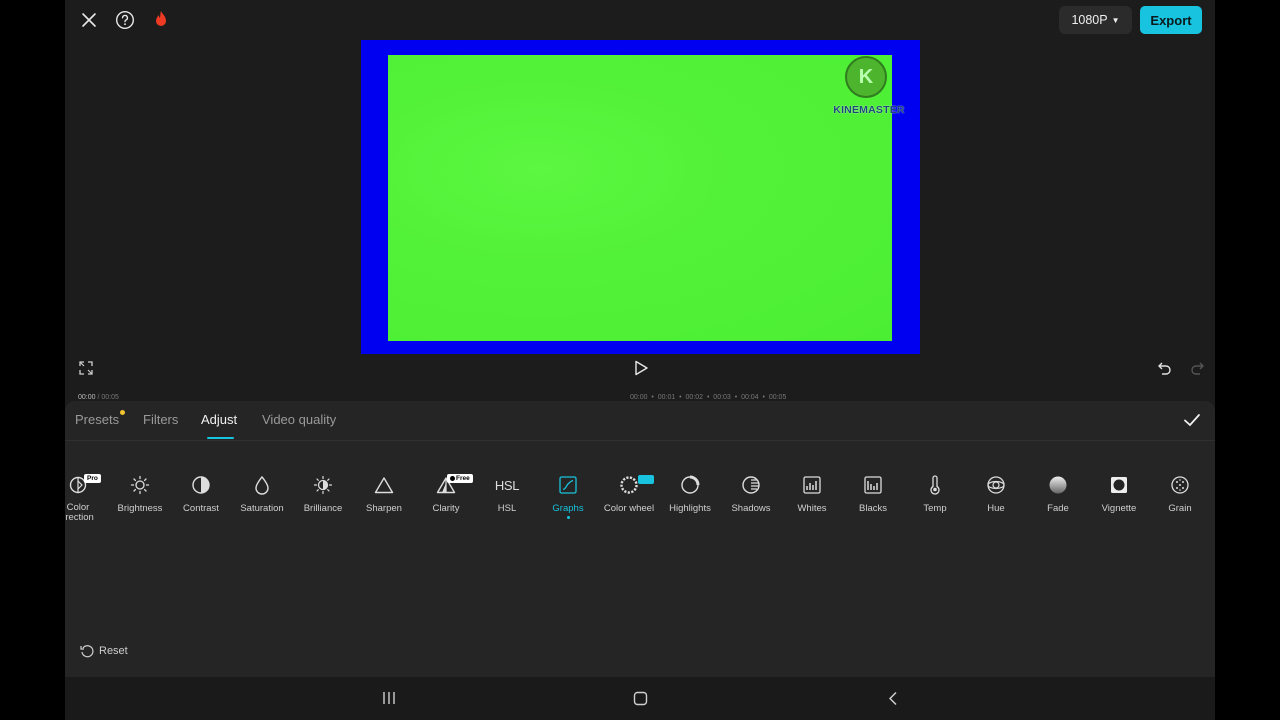 Image resolution: width=1280 pixels, height=720 pixels. What do you see at coordinates (568, 485) in the screenshot?
I see `graph-curve-icon` at bounding box center [568, 485].